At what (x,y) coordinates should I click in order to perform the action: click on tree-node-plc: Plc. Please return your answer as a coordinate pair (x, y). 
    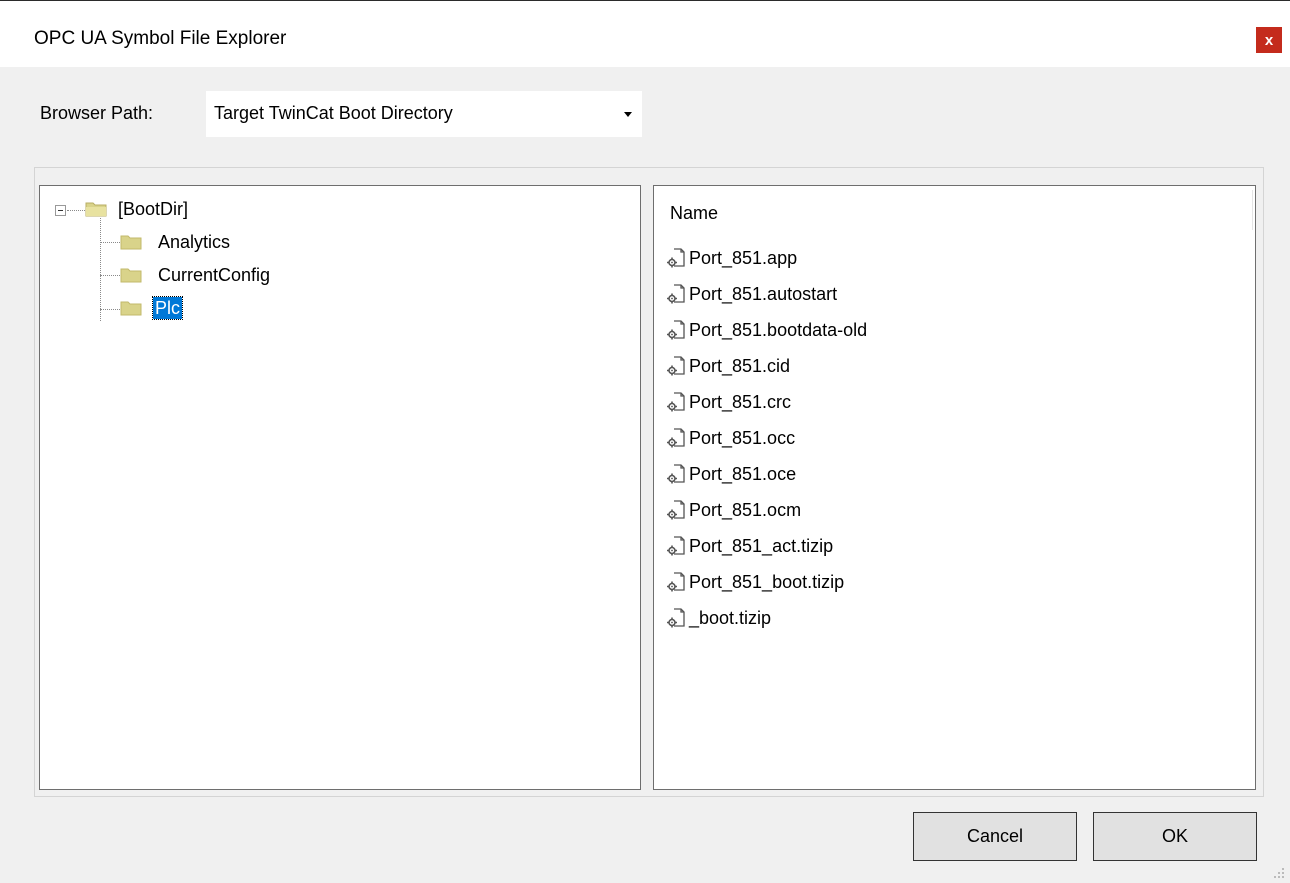
    Looking at the image, I should click on (220, 308).